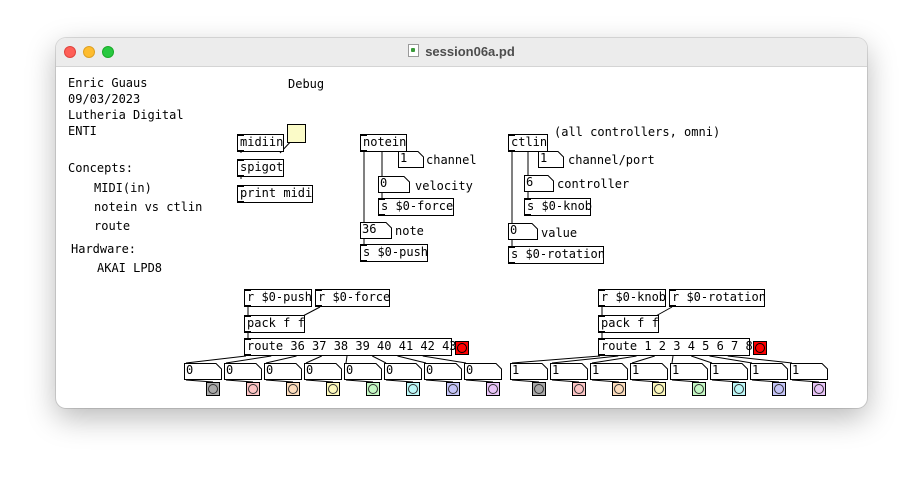  Describe the element at coordinates (637, 132) in the screenshot. I see `ctlin-comment: (all controllers, omni)` at that location.